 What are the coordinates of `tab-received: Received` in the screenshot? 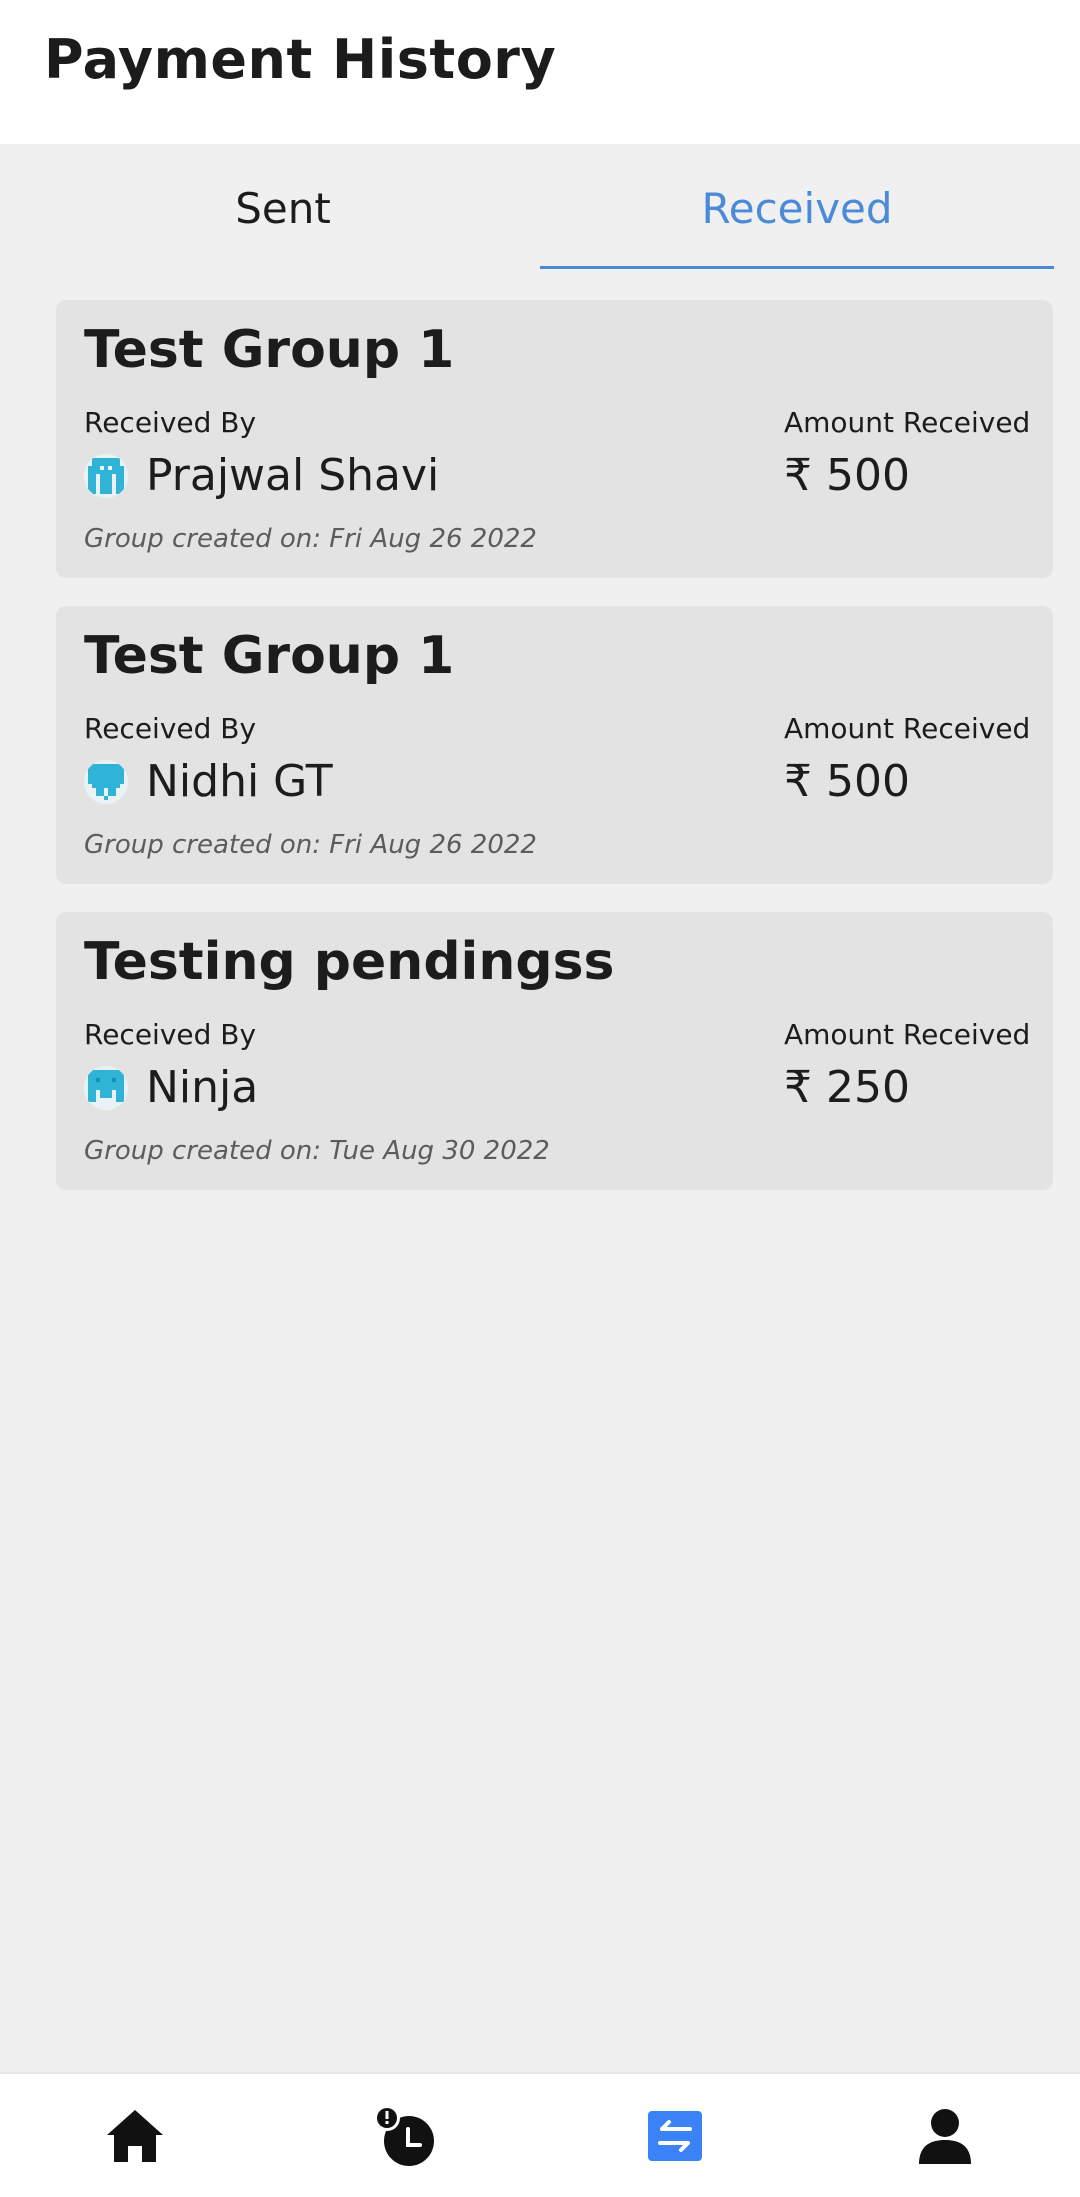 It's located at (797, 208).